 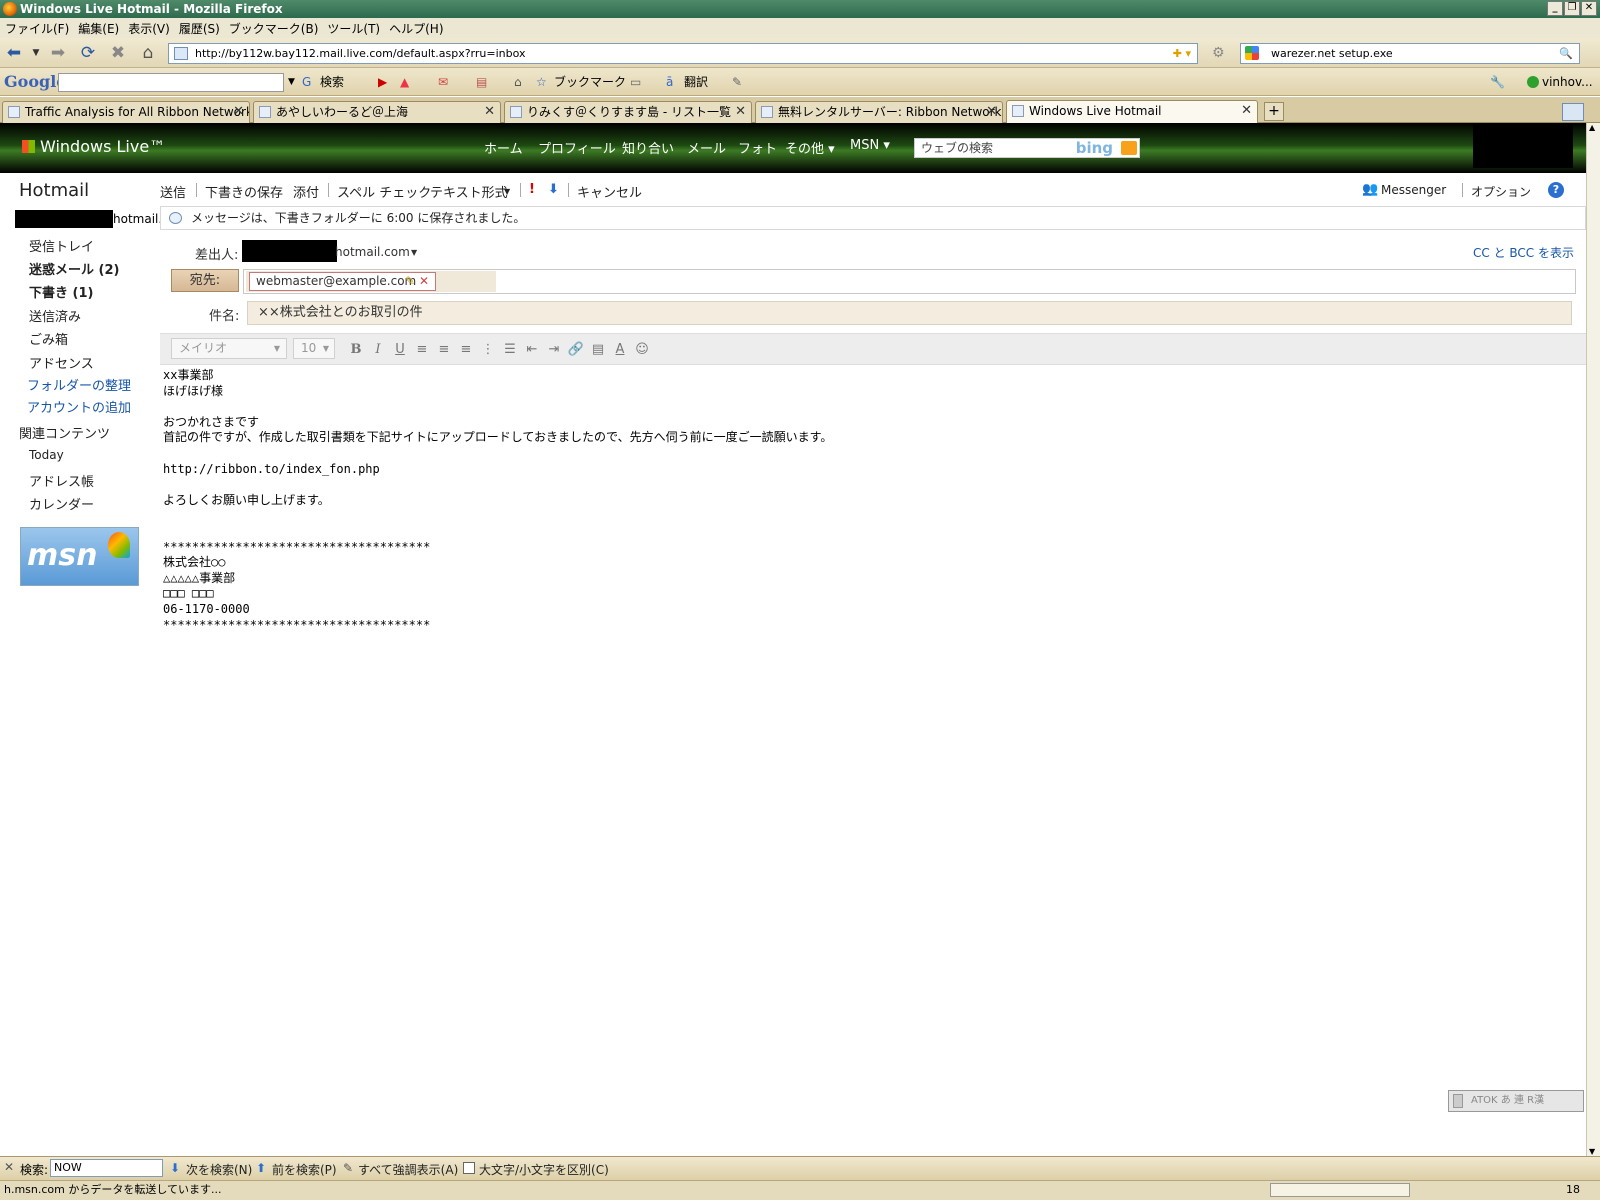 What do you see at coordinates (79, 406) in the screenshot?
I see `add-account-link: アカウントの追加` at bounding box center [79, 406].